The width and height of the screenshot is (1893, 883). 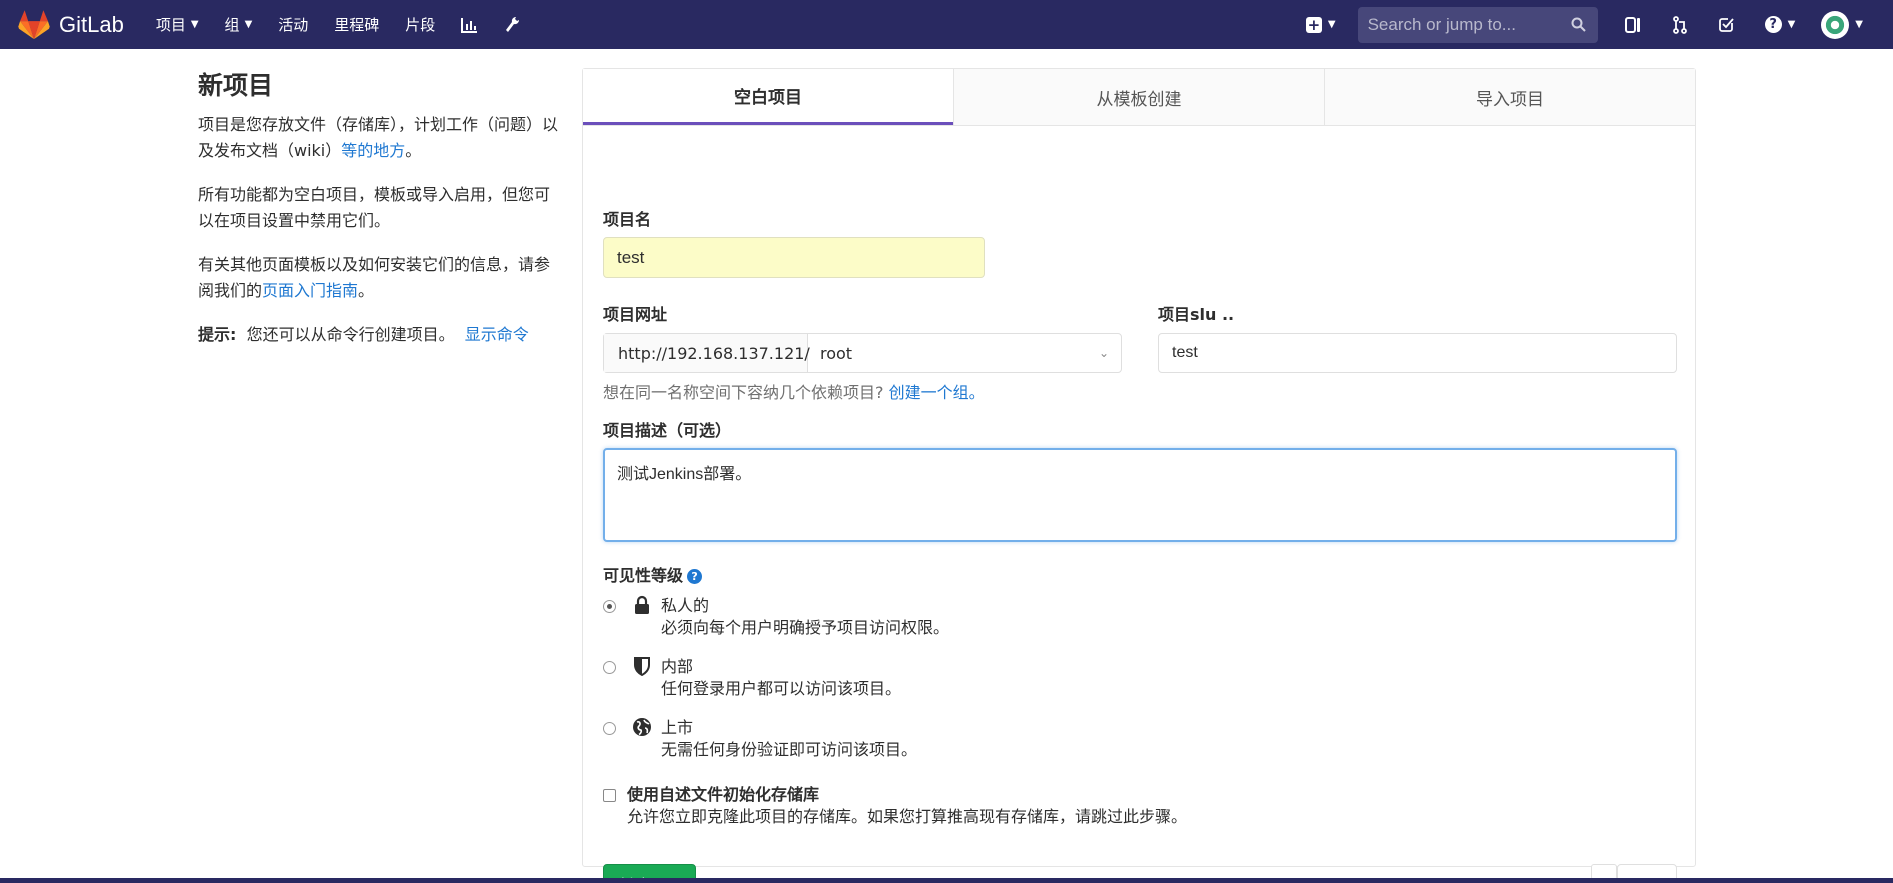 I want to click on readme-checkbox, so click(x=609, y=795).